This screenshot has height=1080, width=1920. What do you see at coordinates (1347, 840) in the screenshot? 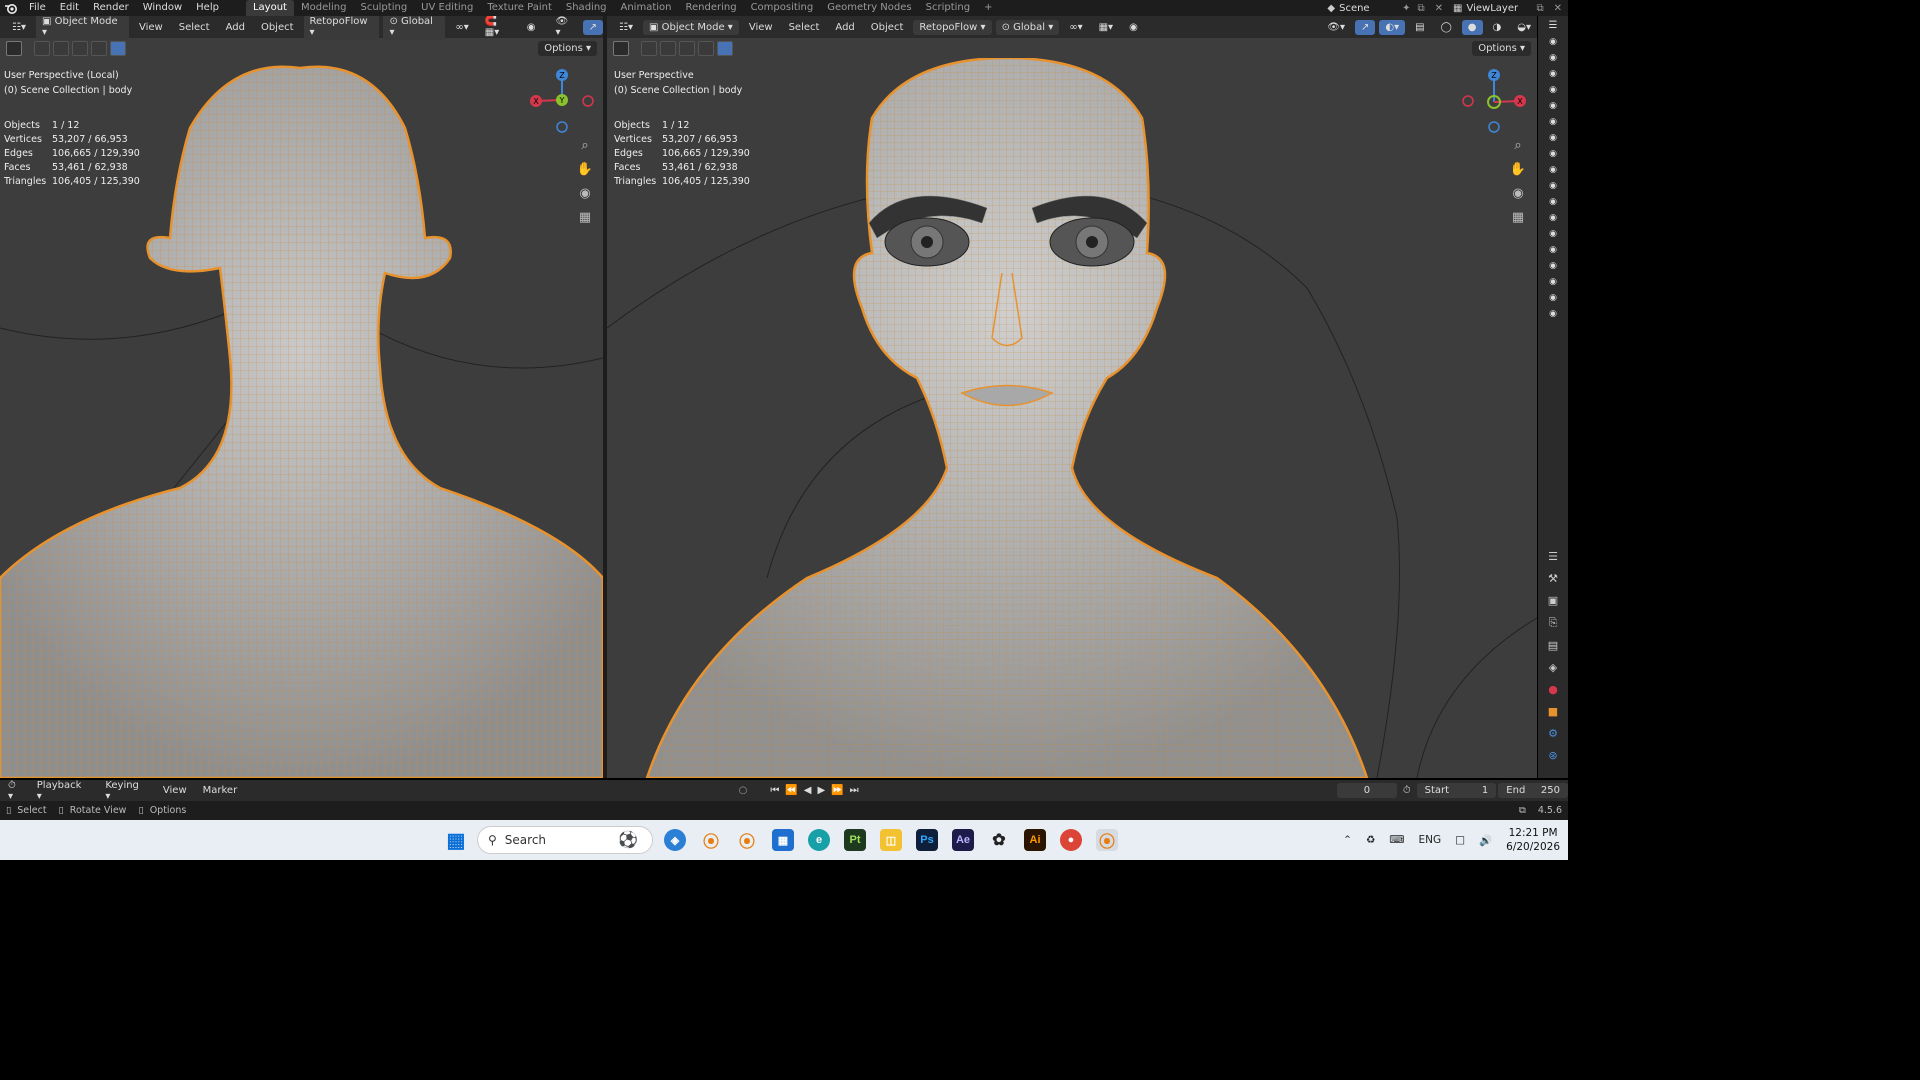
I see `chevron-up-icon: ⌃` at bounding box center [1347, 840].